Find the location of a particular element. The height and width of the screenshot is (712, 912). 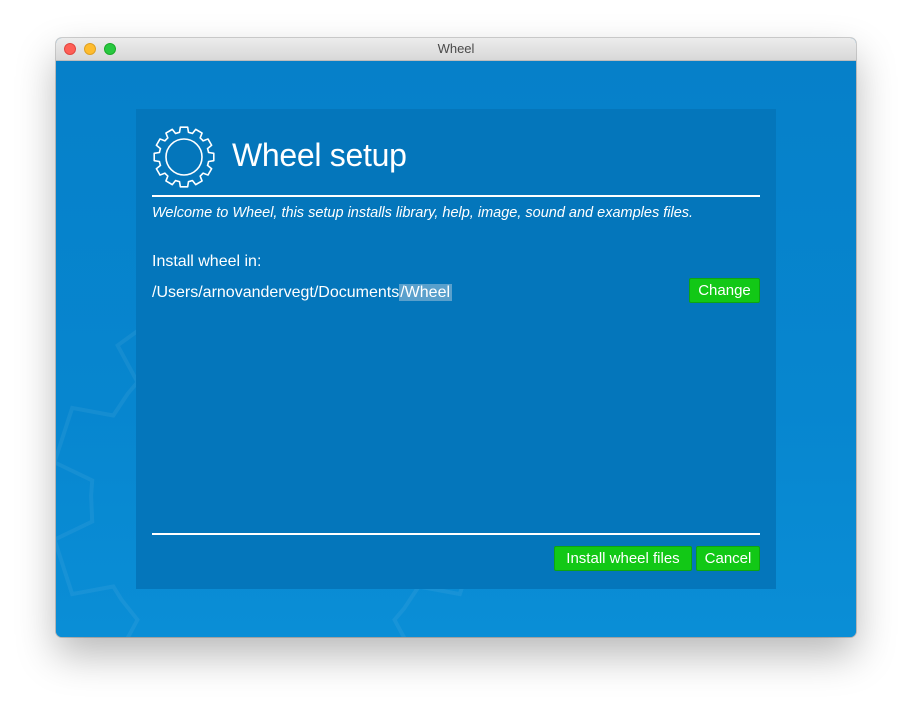

page-title: Wheel setup is located at coordinates (319, 155).